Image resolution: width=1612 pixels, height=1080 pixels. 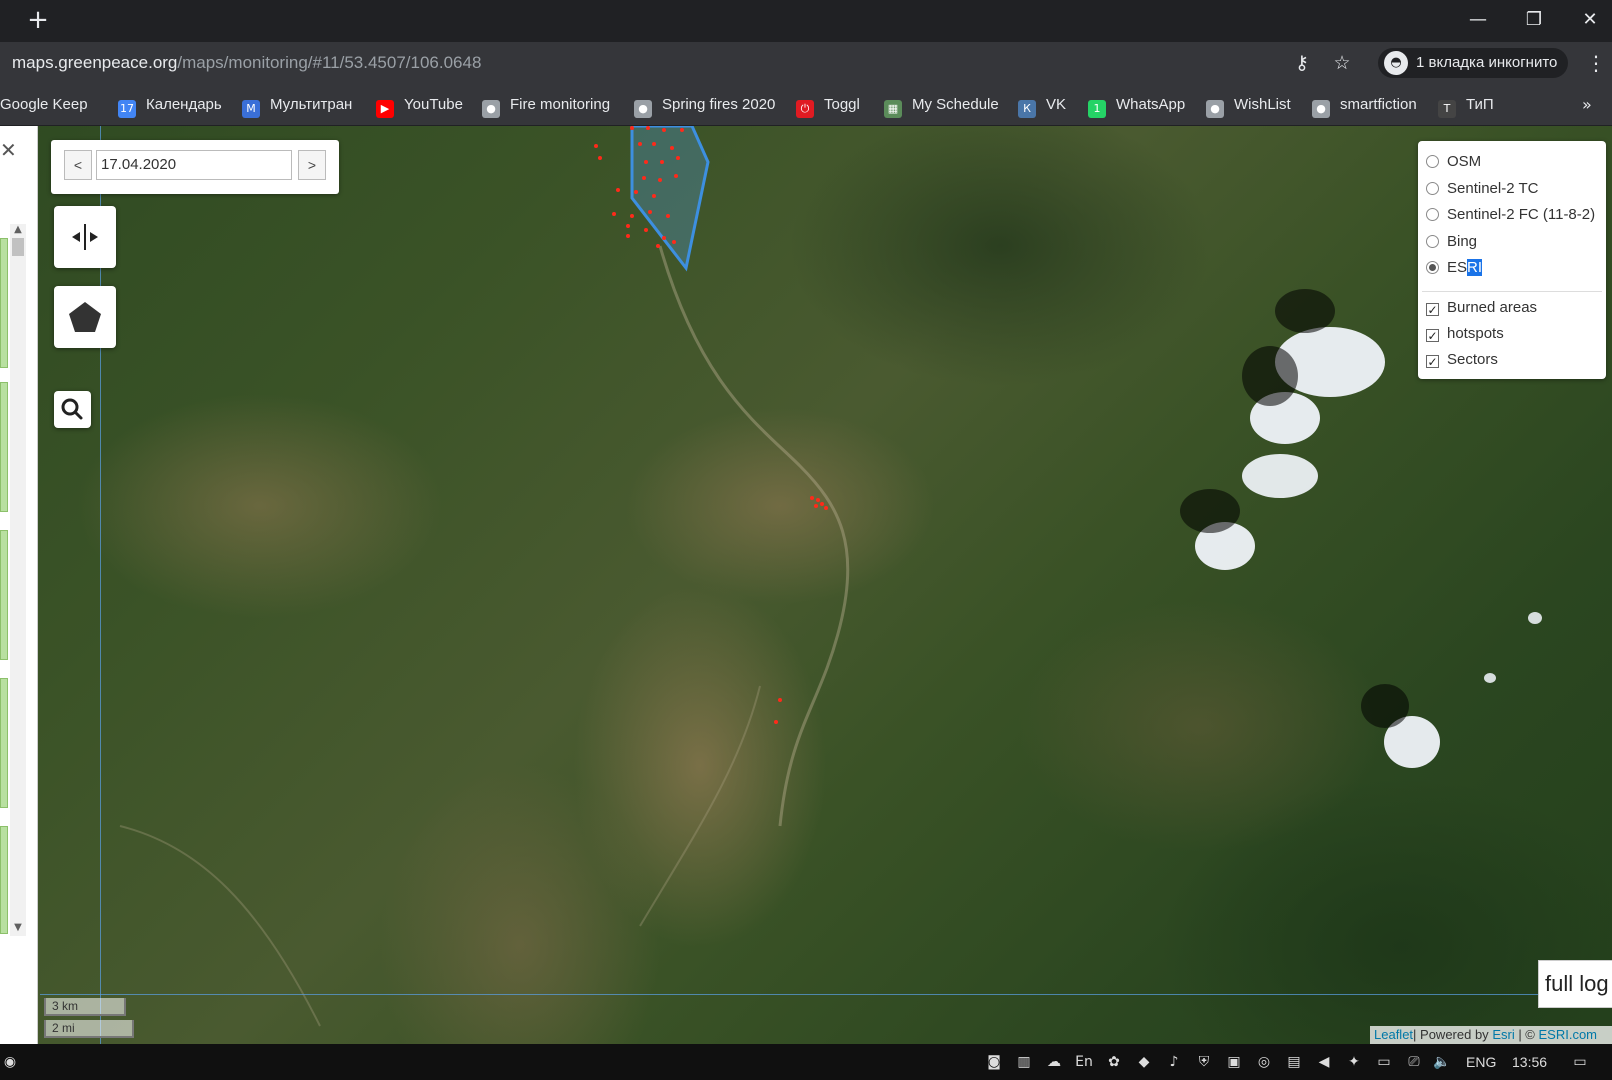 What do you see at coordinates (1234, 1062) in the screenshot?
I see `lock-icon: ▣` at bounding box center [1234, 1062].